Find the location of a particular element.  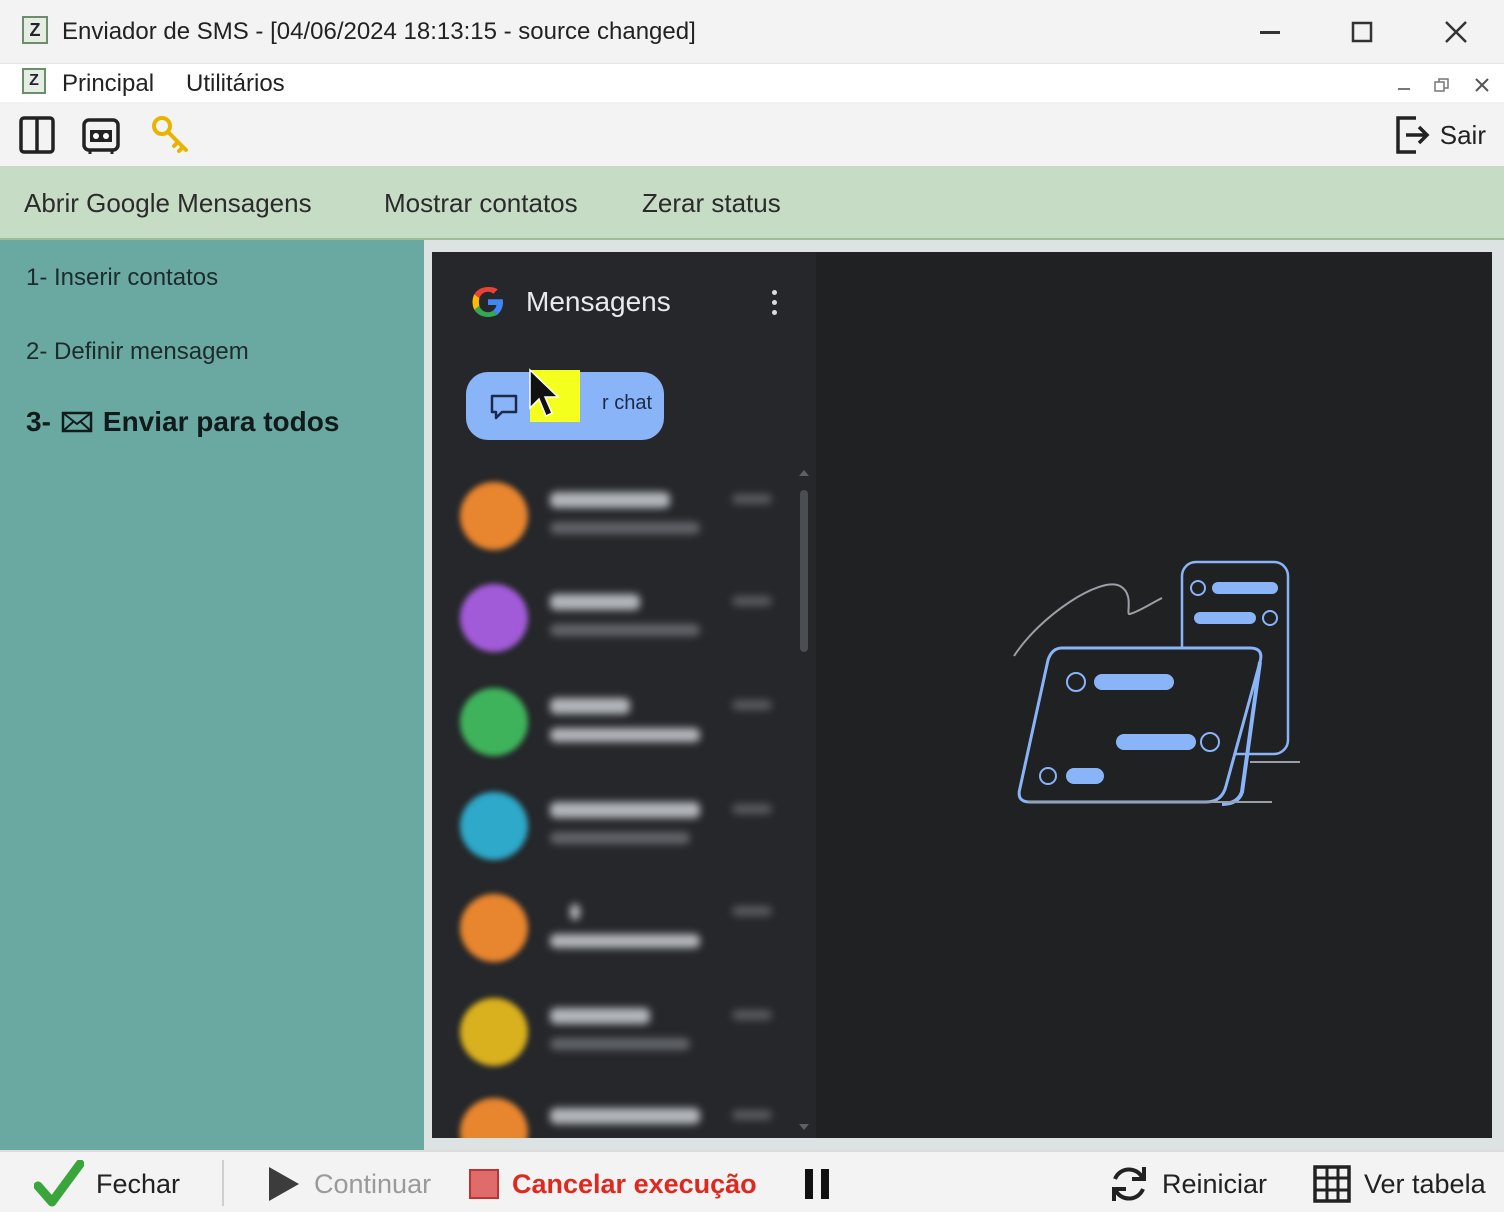

google-logo-icon is located at coordinates (487, 302).